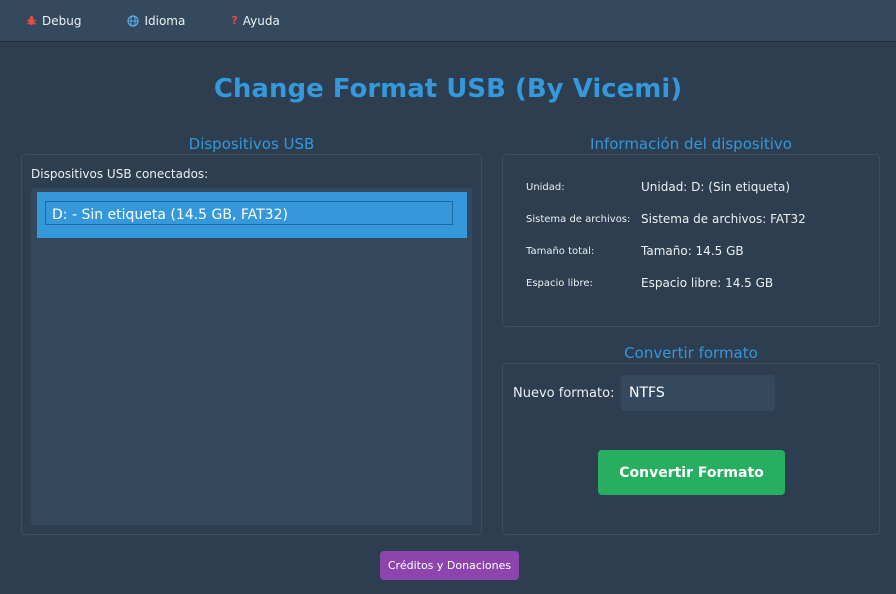 This screenshot has height=594, width=896. What do you see at coordinates (251, 144) in the screenshot?
I see `usb-group-title: Dispositivos USB` at bounding box center [251, 144].